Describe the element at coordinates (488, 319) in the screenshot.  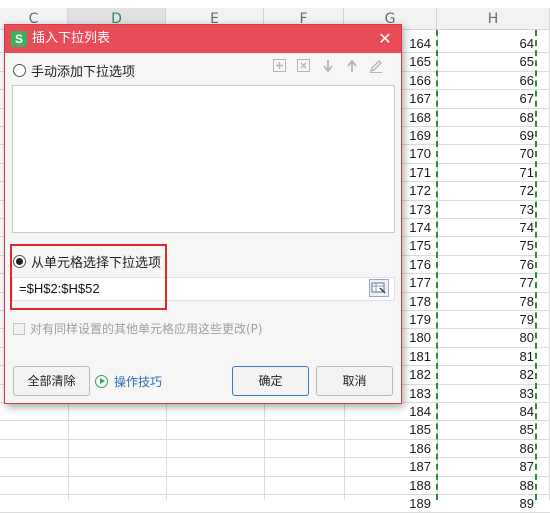
I see `cell-h: 79` at that location.